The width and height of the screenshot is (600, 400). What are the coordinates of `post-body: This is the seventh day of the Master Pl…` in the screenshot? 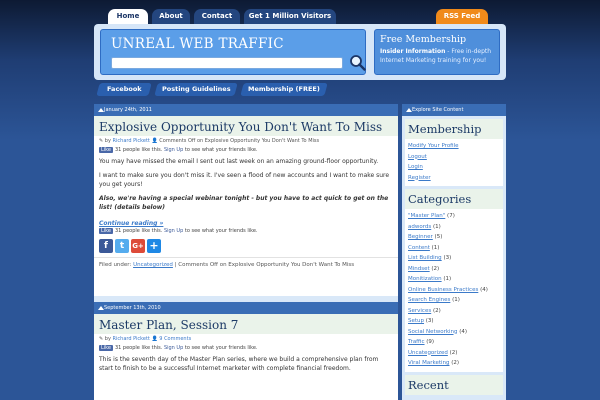 It's located at (246, 366).